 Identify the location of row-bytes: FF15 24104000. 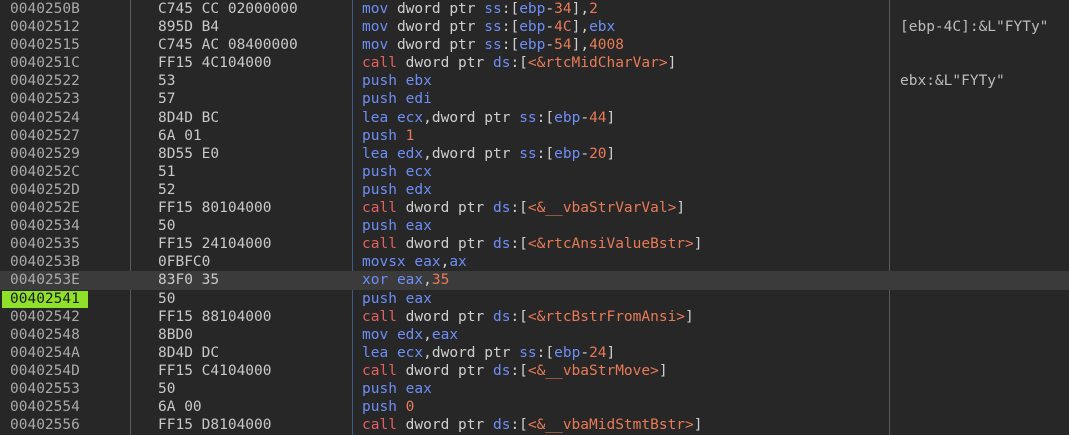
(215, 244).